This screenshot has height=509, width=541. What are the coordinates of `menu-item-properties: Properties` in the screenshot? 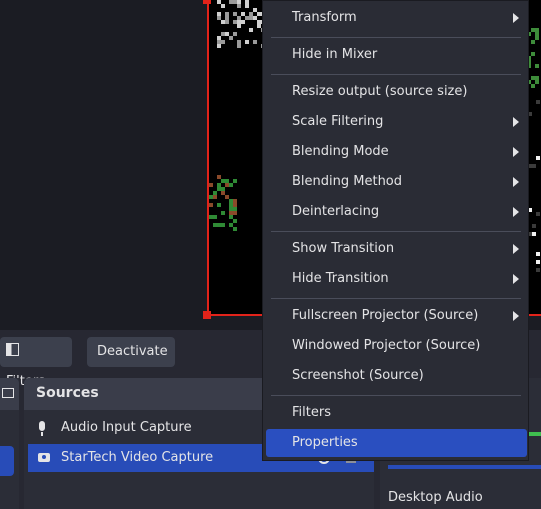 It's located at (396, 443).